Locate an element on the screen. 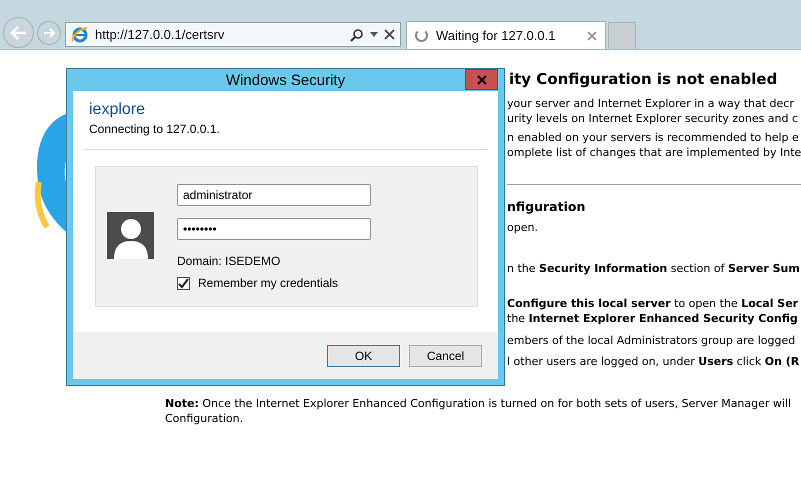 The image size is (801, 487). remember-label: Remember my credentials is located at coordinates (268, 283).